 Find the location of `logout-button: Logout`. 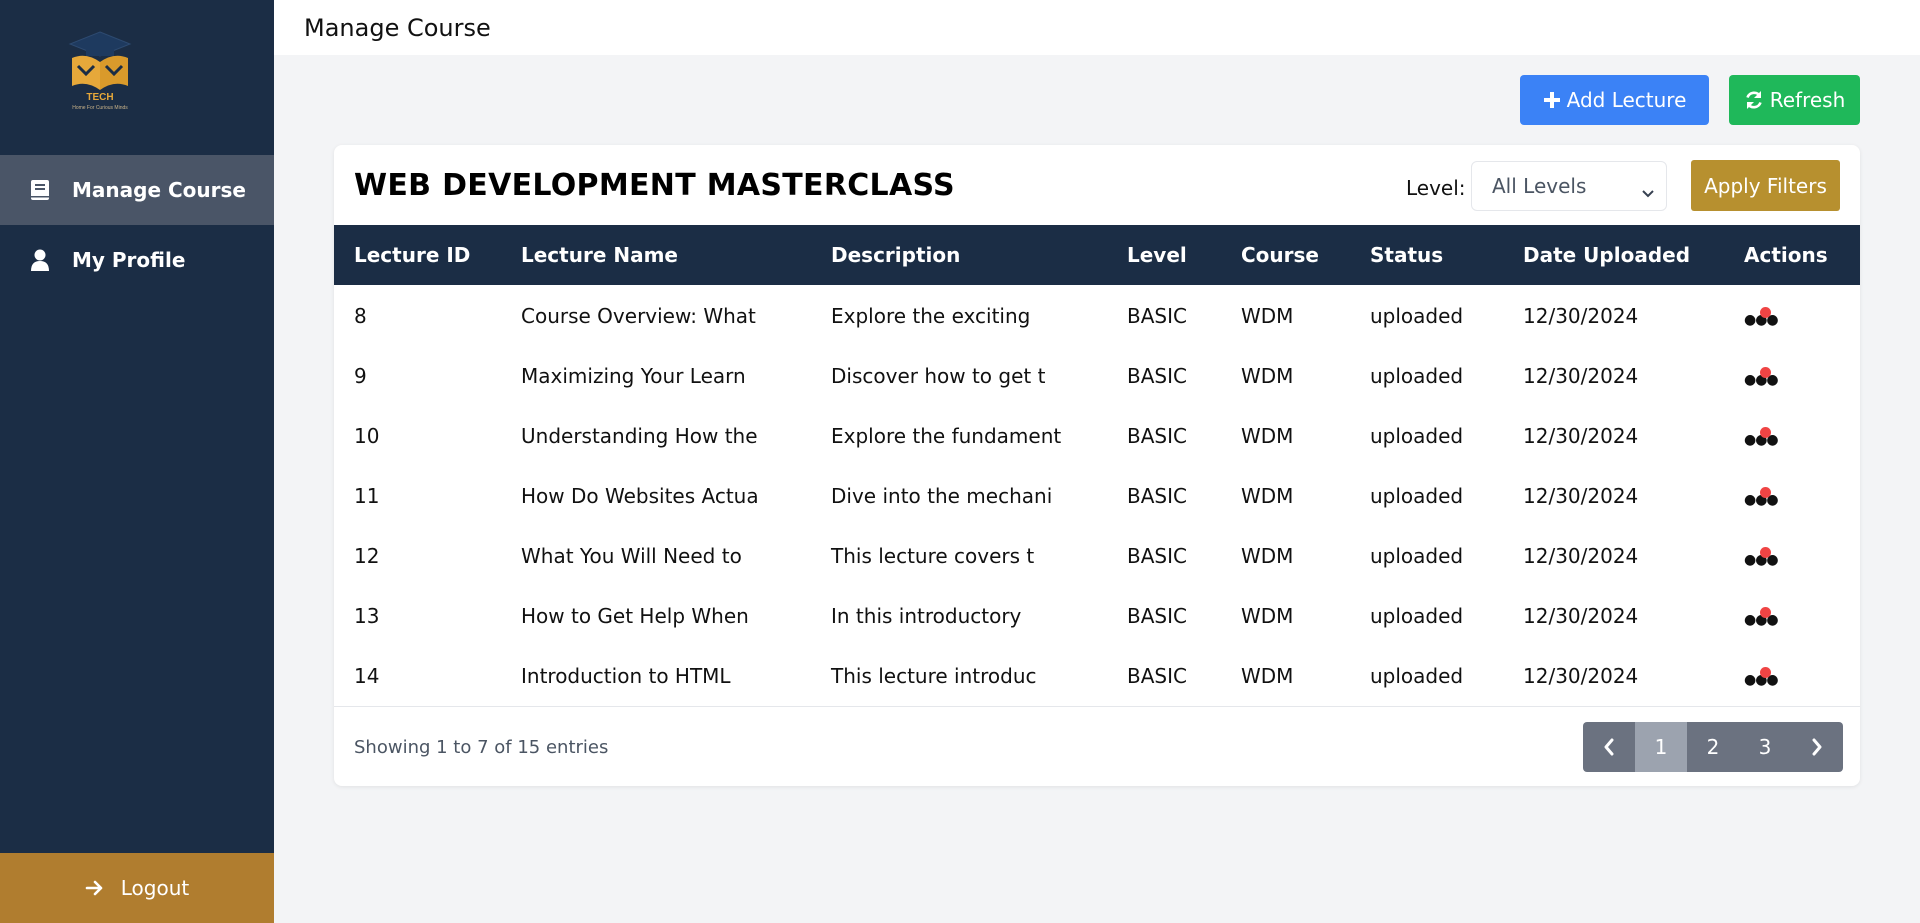

logout-button: Logout is located at coordinates (137, 888).